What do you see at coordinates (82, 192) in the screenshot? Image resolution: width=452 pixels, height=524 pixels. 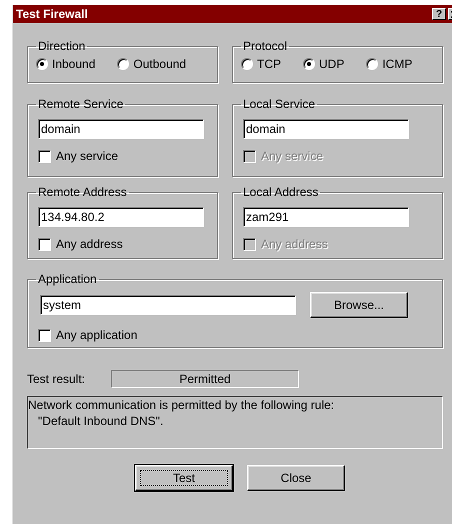 I see `group-label: Remote Address` at bounding box center [82, 192].